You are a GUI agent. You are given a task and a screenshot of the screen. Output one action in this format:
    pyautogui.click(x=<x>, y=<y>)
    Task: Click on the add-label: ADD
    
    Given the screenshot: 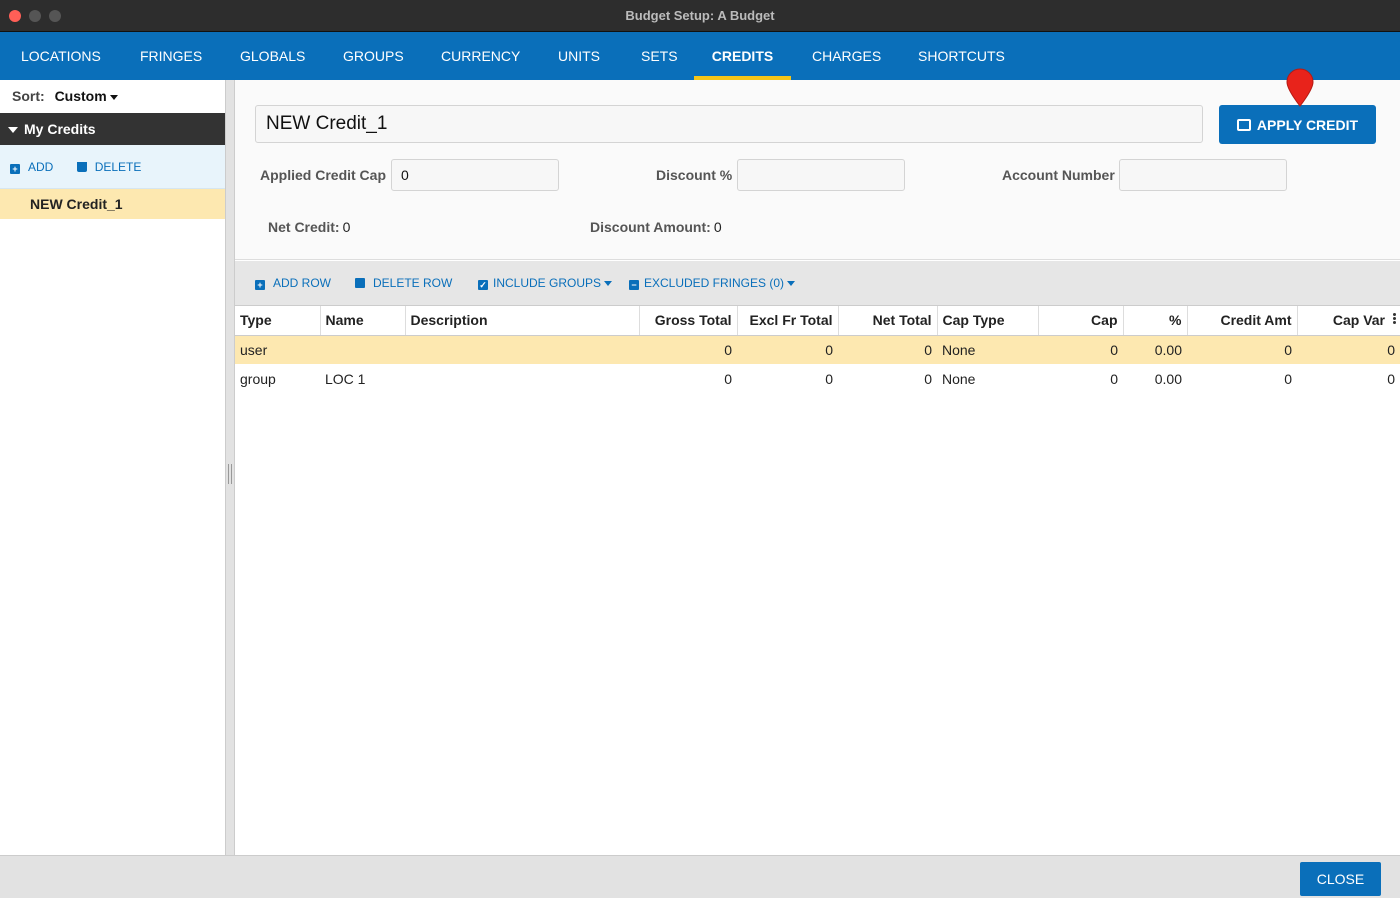 What is the action you would take?
    pyautogui.click(x=41, y=167)
    